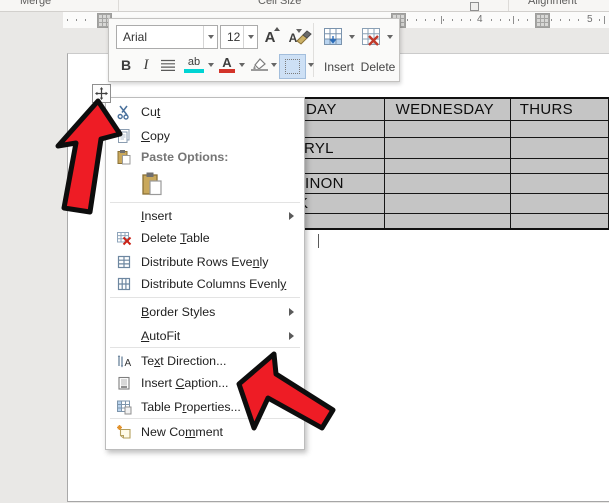 Image resolution: width=609 pixels, height=503 pixels. I want to click on borders-icon, so click(292, 66).